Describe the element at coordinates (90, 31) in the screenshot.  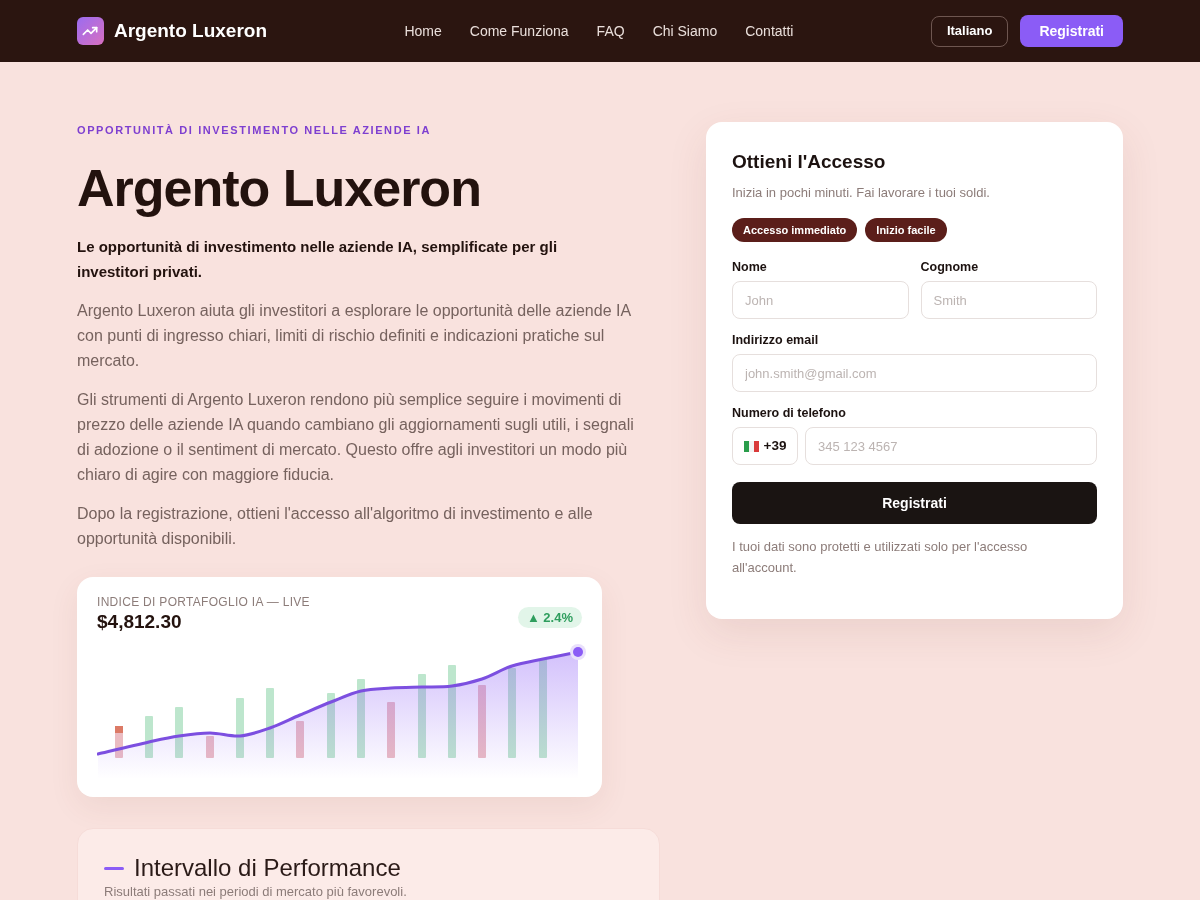
I see `logo-icon` at that location.